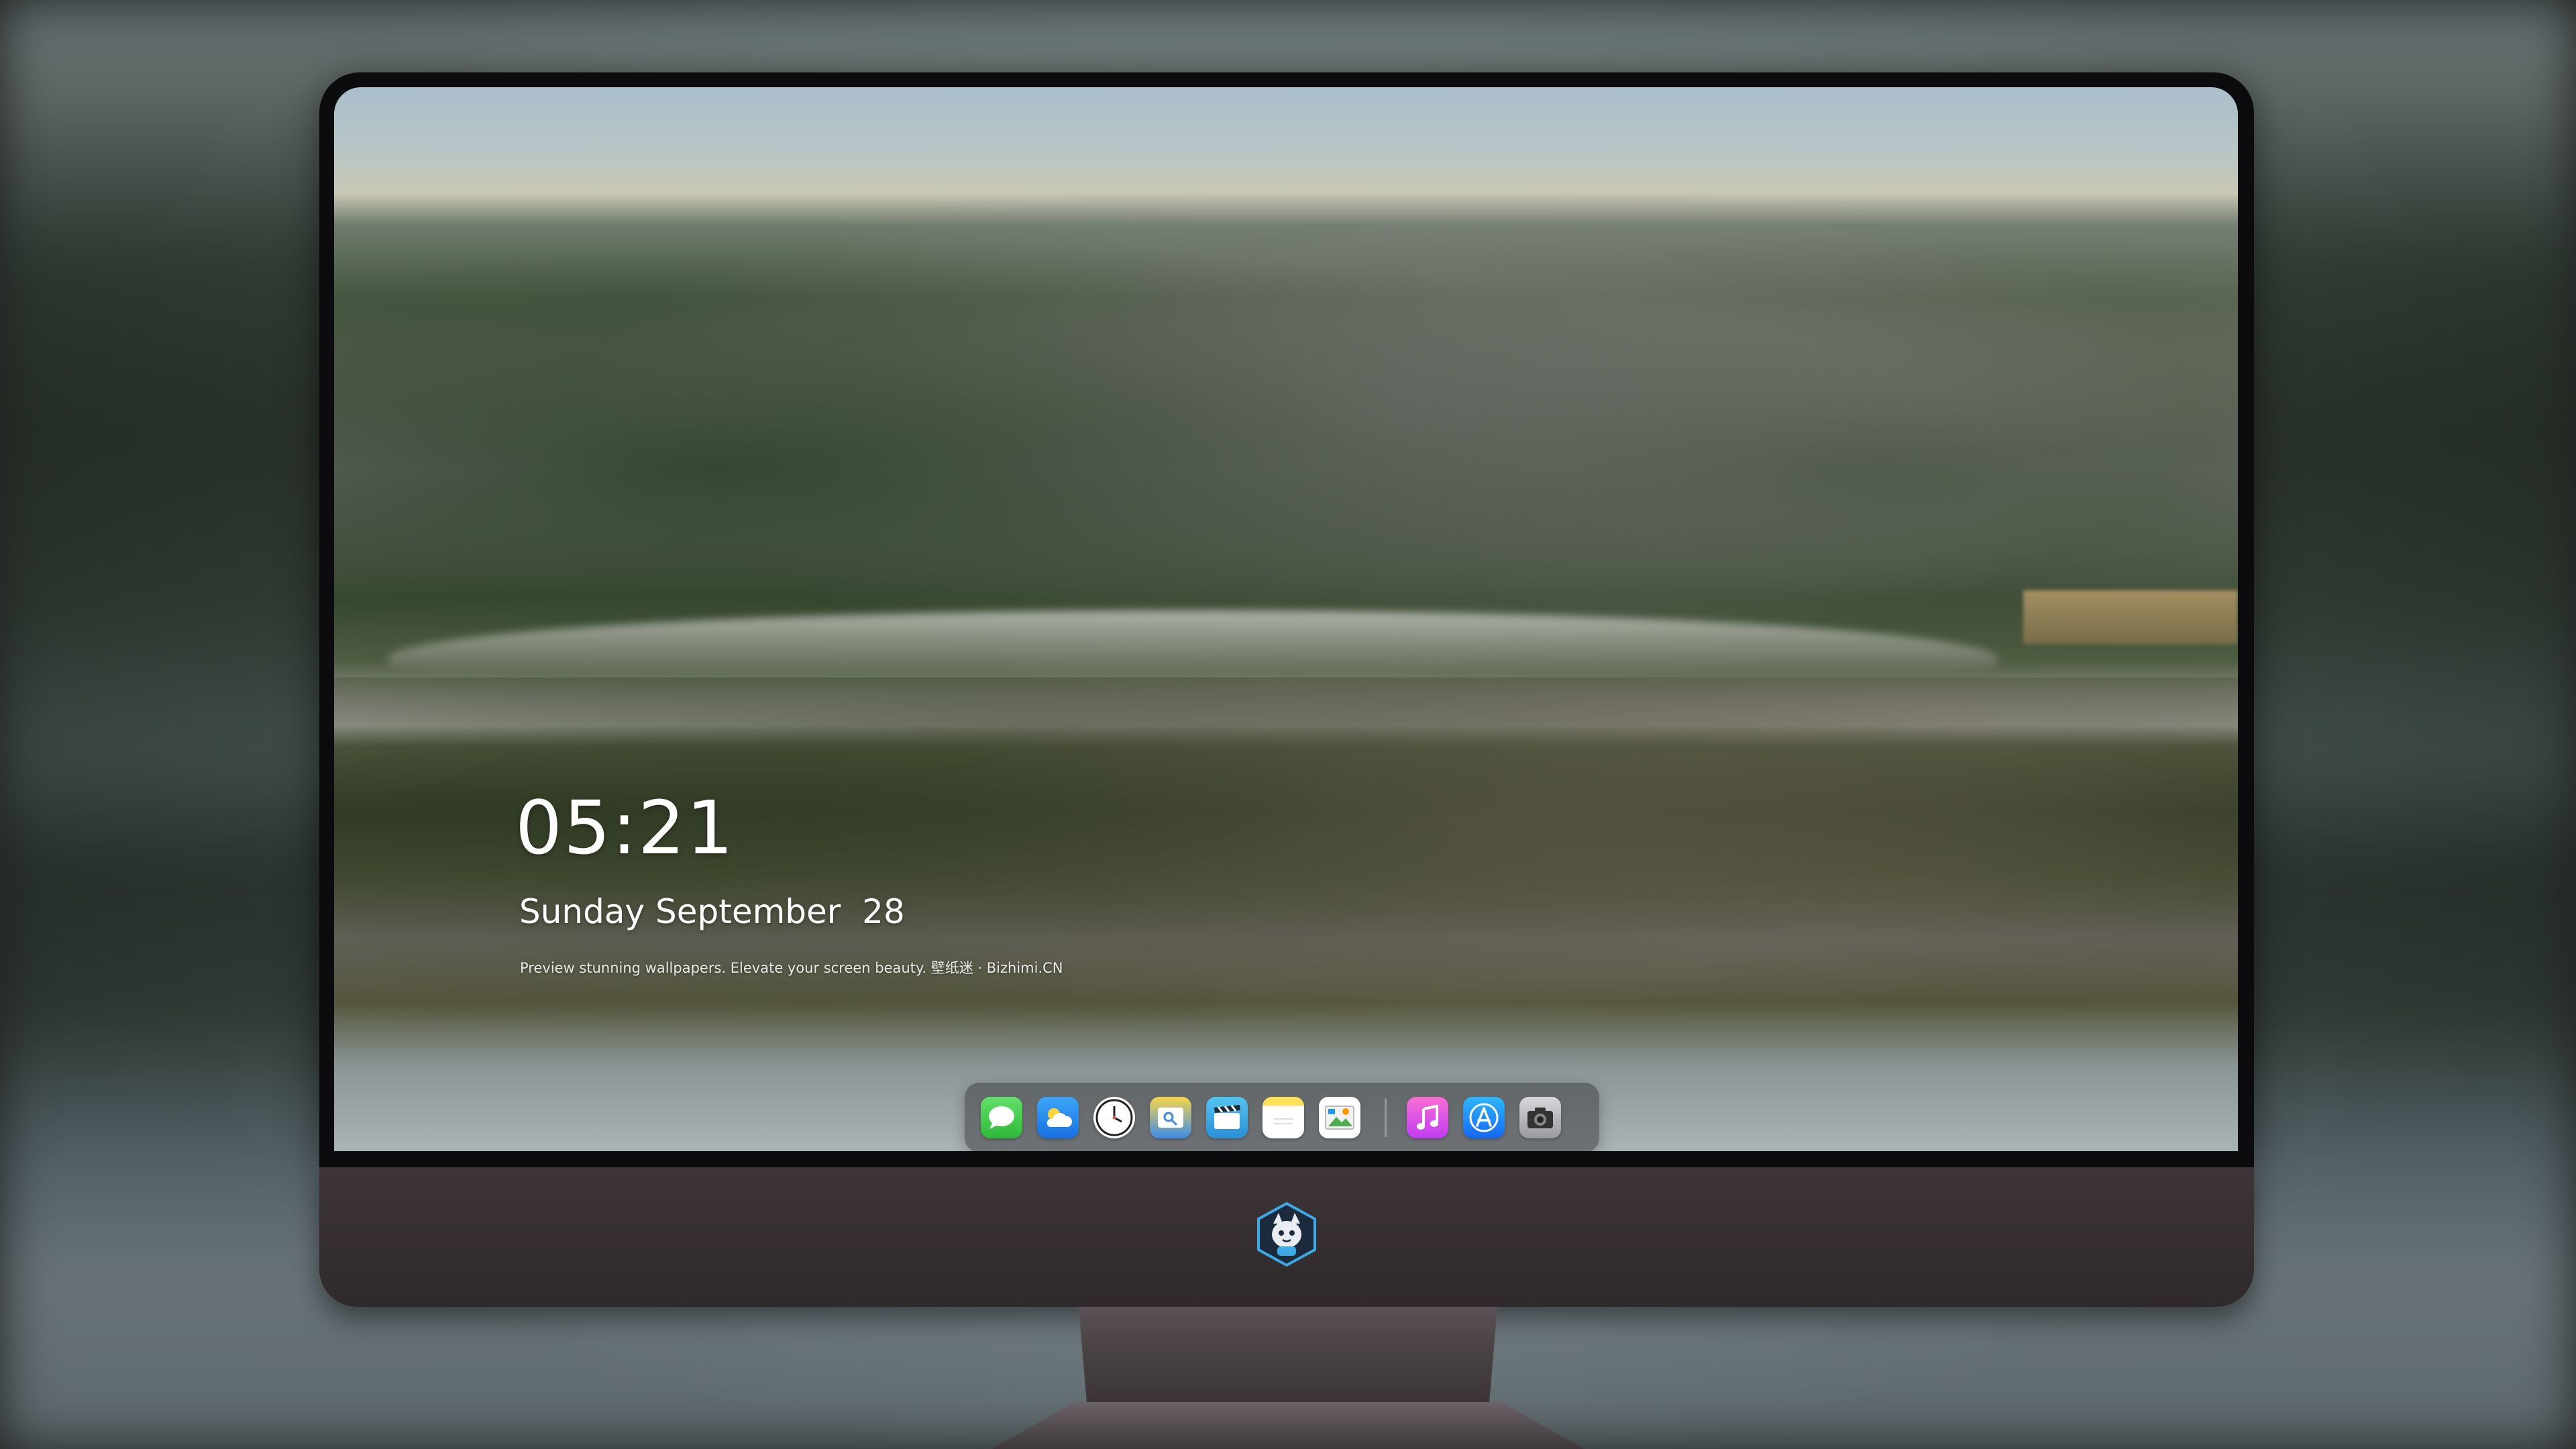 The image size is (2576, 1449). Describe the element at coordinates (1540, 1117) in the screenshot. I see `camera-icon` at that location.